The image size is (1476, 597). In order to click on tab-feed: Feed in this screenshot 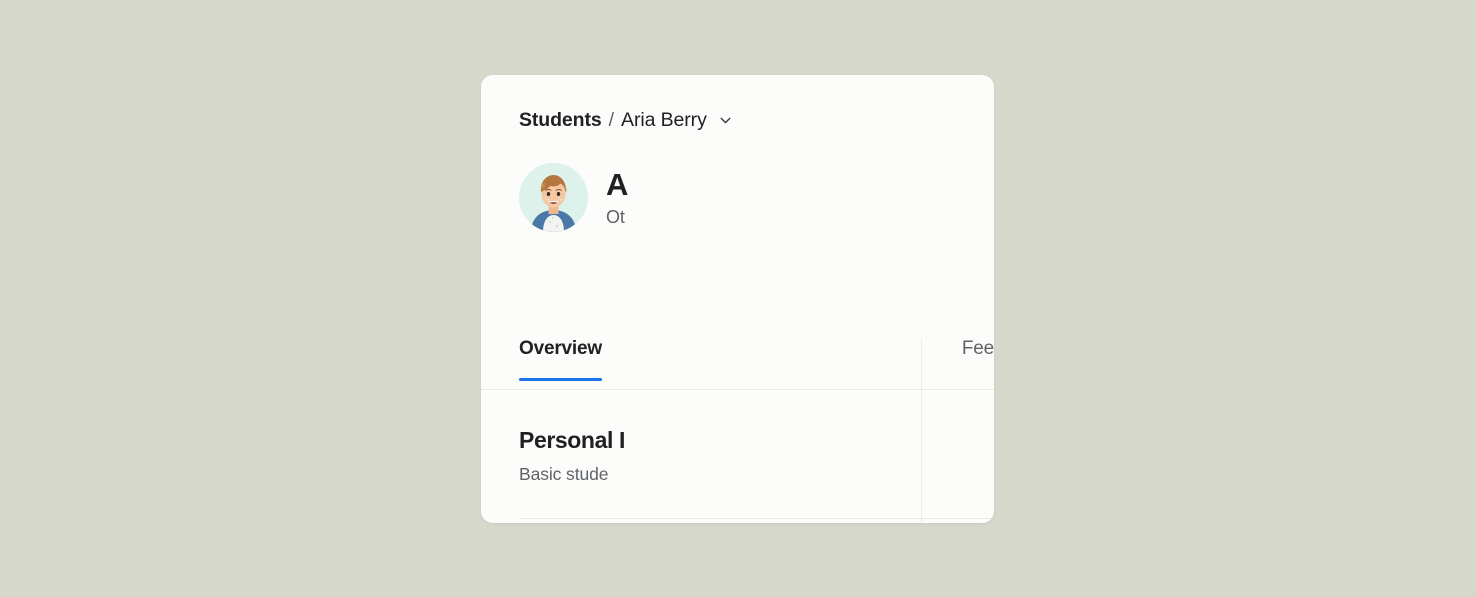, I will do `click(978, 359)`.